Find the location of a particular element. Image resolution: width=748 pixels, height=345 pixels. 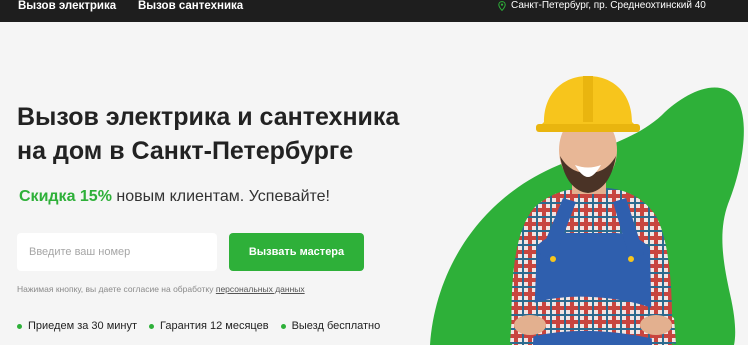

title-line-2: на дом в Санкт-Петербурге is located at coordinates (185, 151).